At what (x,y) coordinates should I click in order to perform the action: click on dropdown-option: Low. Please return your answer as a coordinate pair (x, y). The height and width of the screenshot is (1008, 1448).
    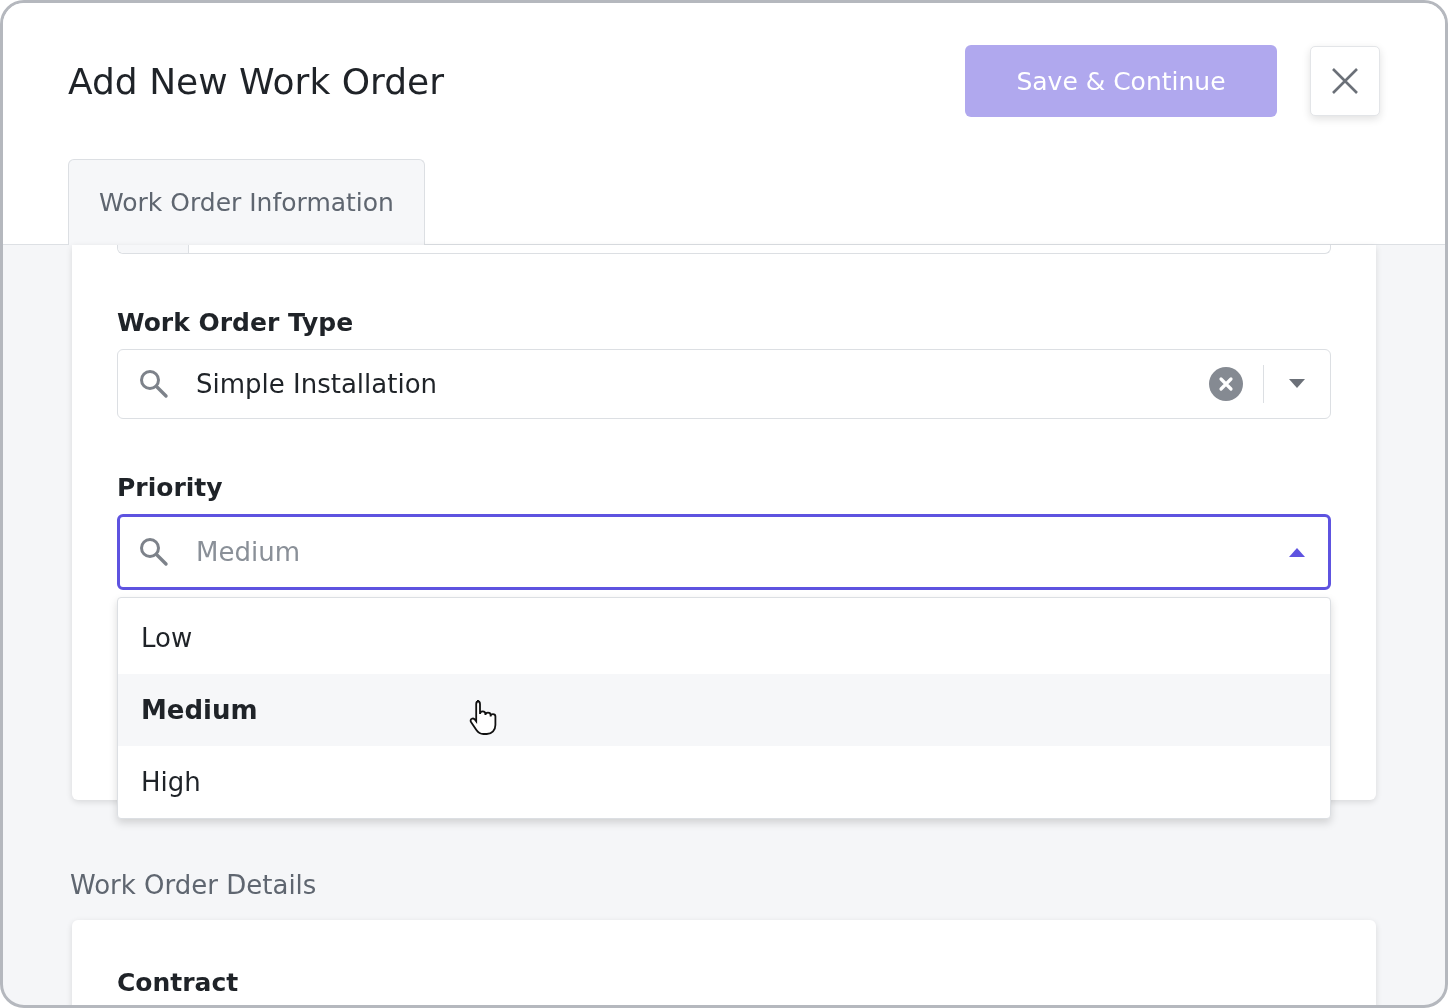
    Looking at the image, I should click on (724, 638).